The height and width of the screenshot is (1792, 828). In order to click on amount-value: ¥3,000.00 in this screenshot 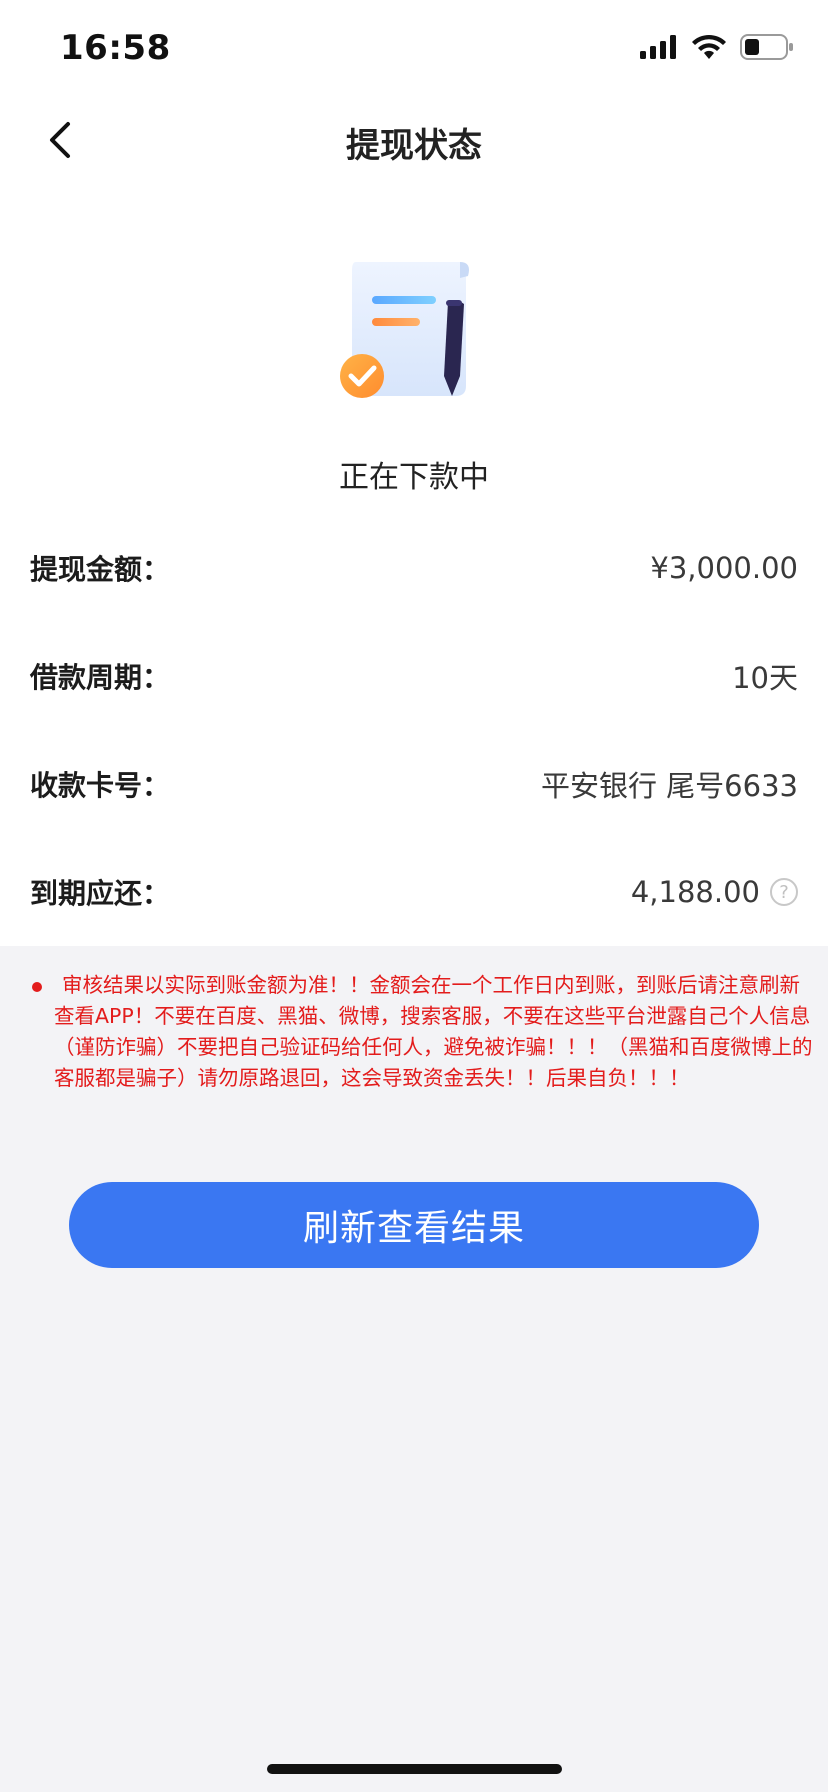, I will do `click(724, 568)`.